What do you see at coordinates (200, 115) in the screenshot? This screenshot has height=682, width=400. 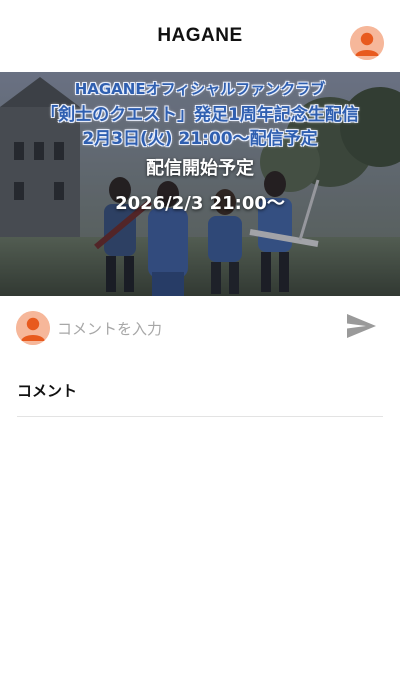 I see `banner-promo-line-2: 「剣士のクエスト」発足1周年記念生配信` at bounding box center [200, 115].